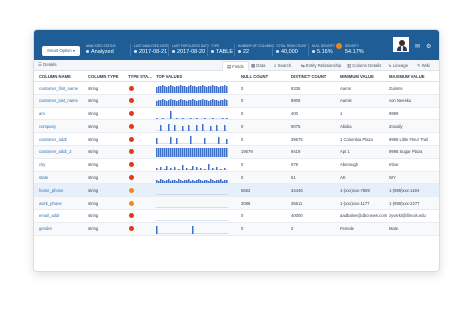 The image size is (474, 314). I want to click on maximum-value: 9999, so click(394, 114).